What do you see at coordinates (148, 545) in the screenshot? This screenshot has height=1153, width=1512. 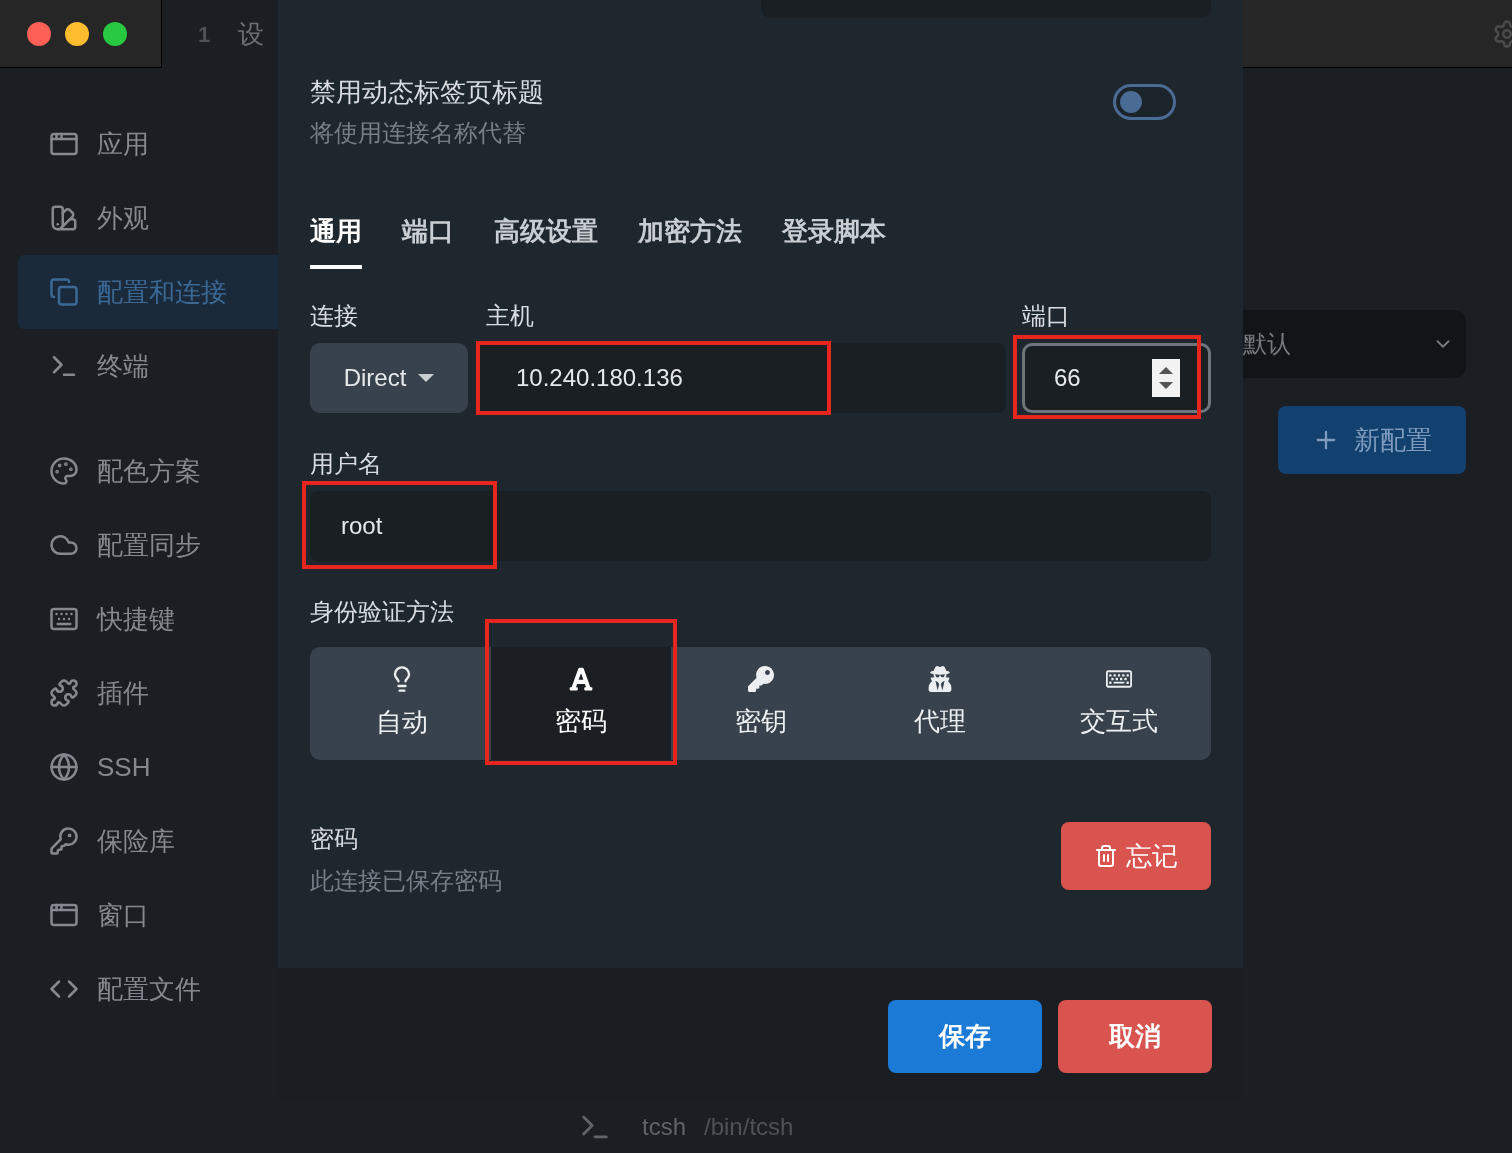 I see `sidebar-item: 配置同步` at bounding box center [148, 545].